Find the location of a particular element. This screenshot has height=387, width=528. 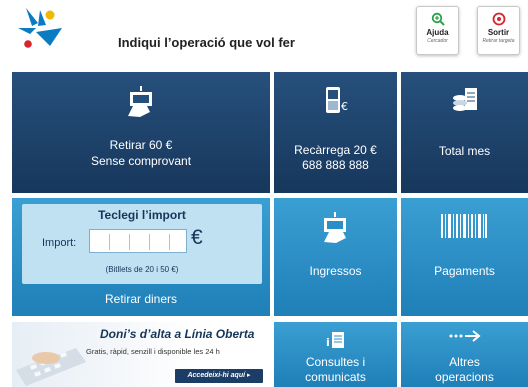

recharge-tile: € Recàrrega 20 € 688 888 888 is located at coordinates (335, 132).